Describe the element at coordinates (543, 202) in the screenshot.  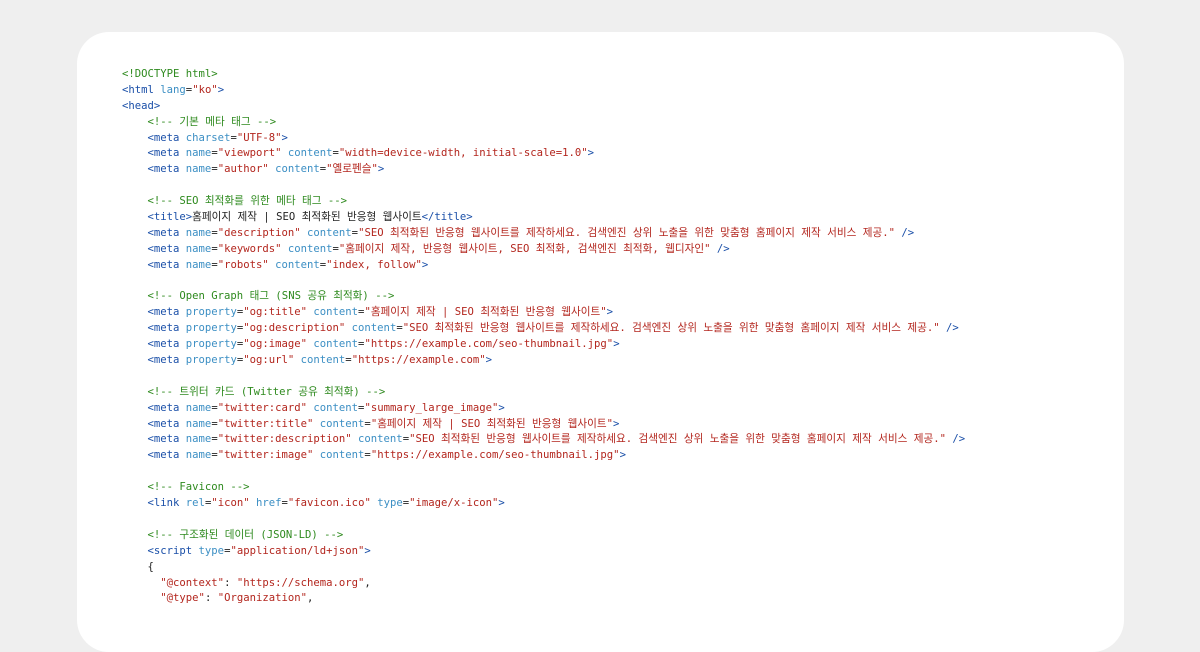
I see `code-line: <!-- SEO 최적화를 위한 메타 태그 -->` at that location.